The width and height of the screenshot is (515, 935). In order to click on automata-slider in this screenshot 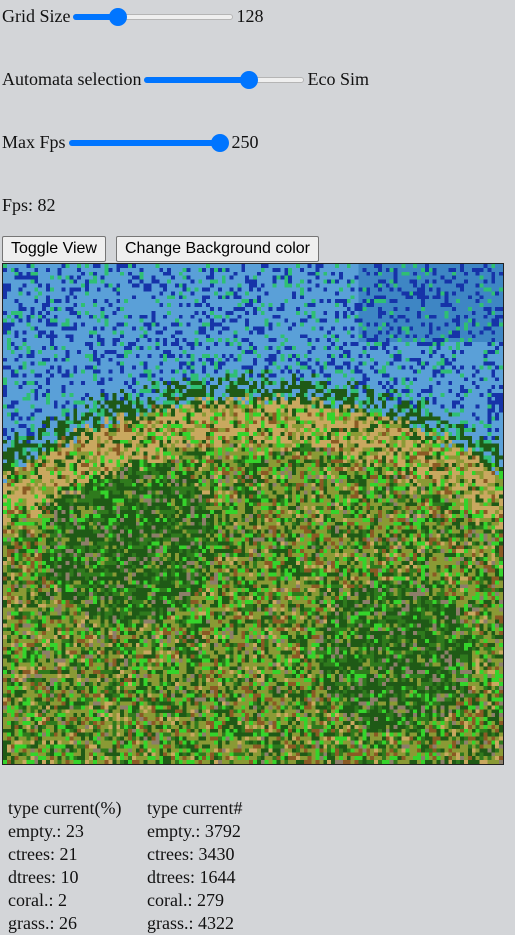, I will do `click(224, 80)`.